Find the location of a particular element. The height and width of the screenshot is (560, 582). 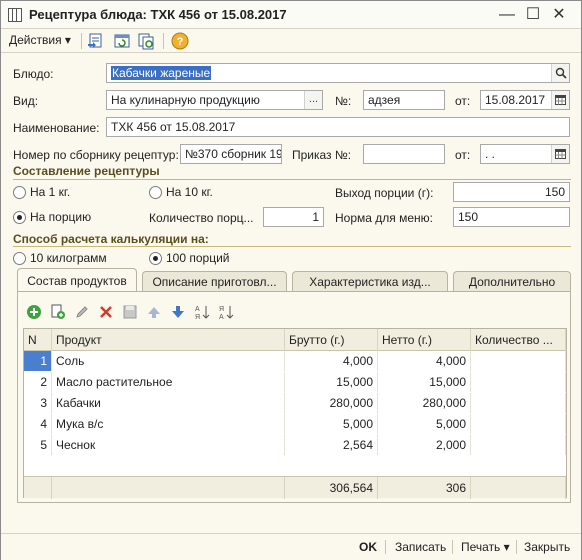

delete-icon is located at coordinates (106, 312).